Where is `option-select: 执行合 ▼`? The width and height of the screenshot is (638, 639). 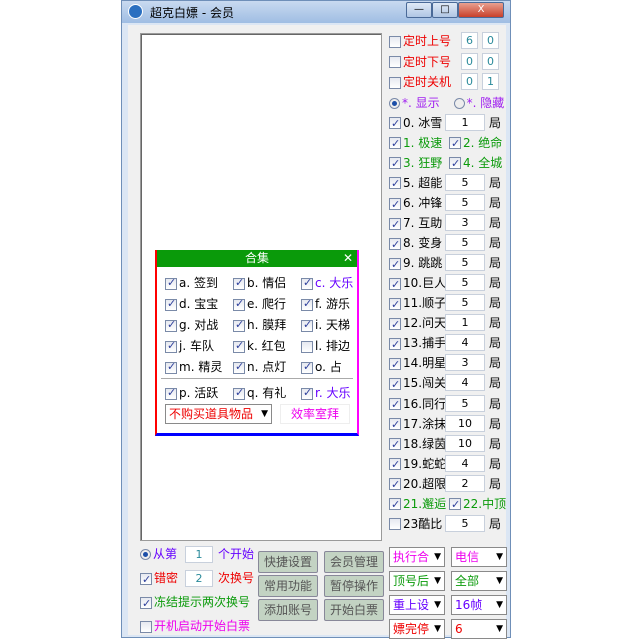 option-select: 执行合 ▼ is located at coordinates (417, 557).